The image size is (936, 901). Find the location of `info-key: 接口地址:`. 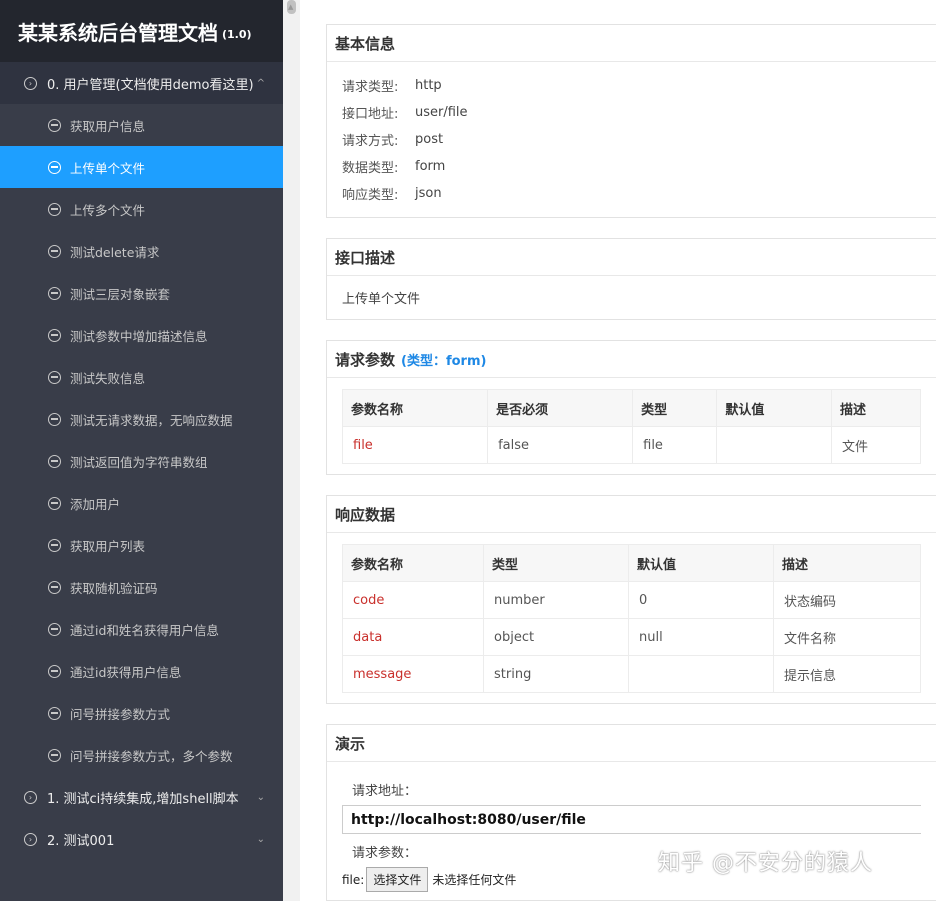

info-key: 接口地址: is located at coordinates (370, 114).